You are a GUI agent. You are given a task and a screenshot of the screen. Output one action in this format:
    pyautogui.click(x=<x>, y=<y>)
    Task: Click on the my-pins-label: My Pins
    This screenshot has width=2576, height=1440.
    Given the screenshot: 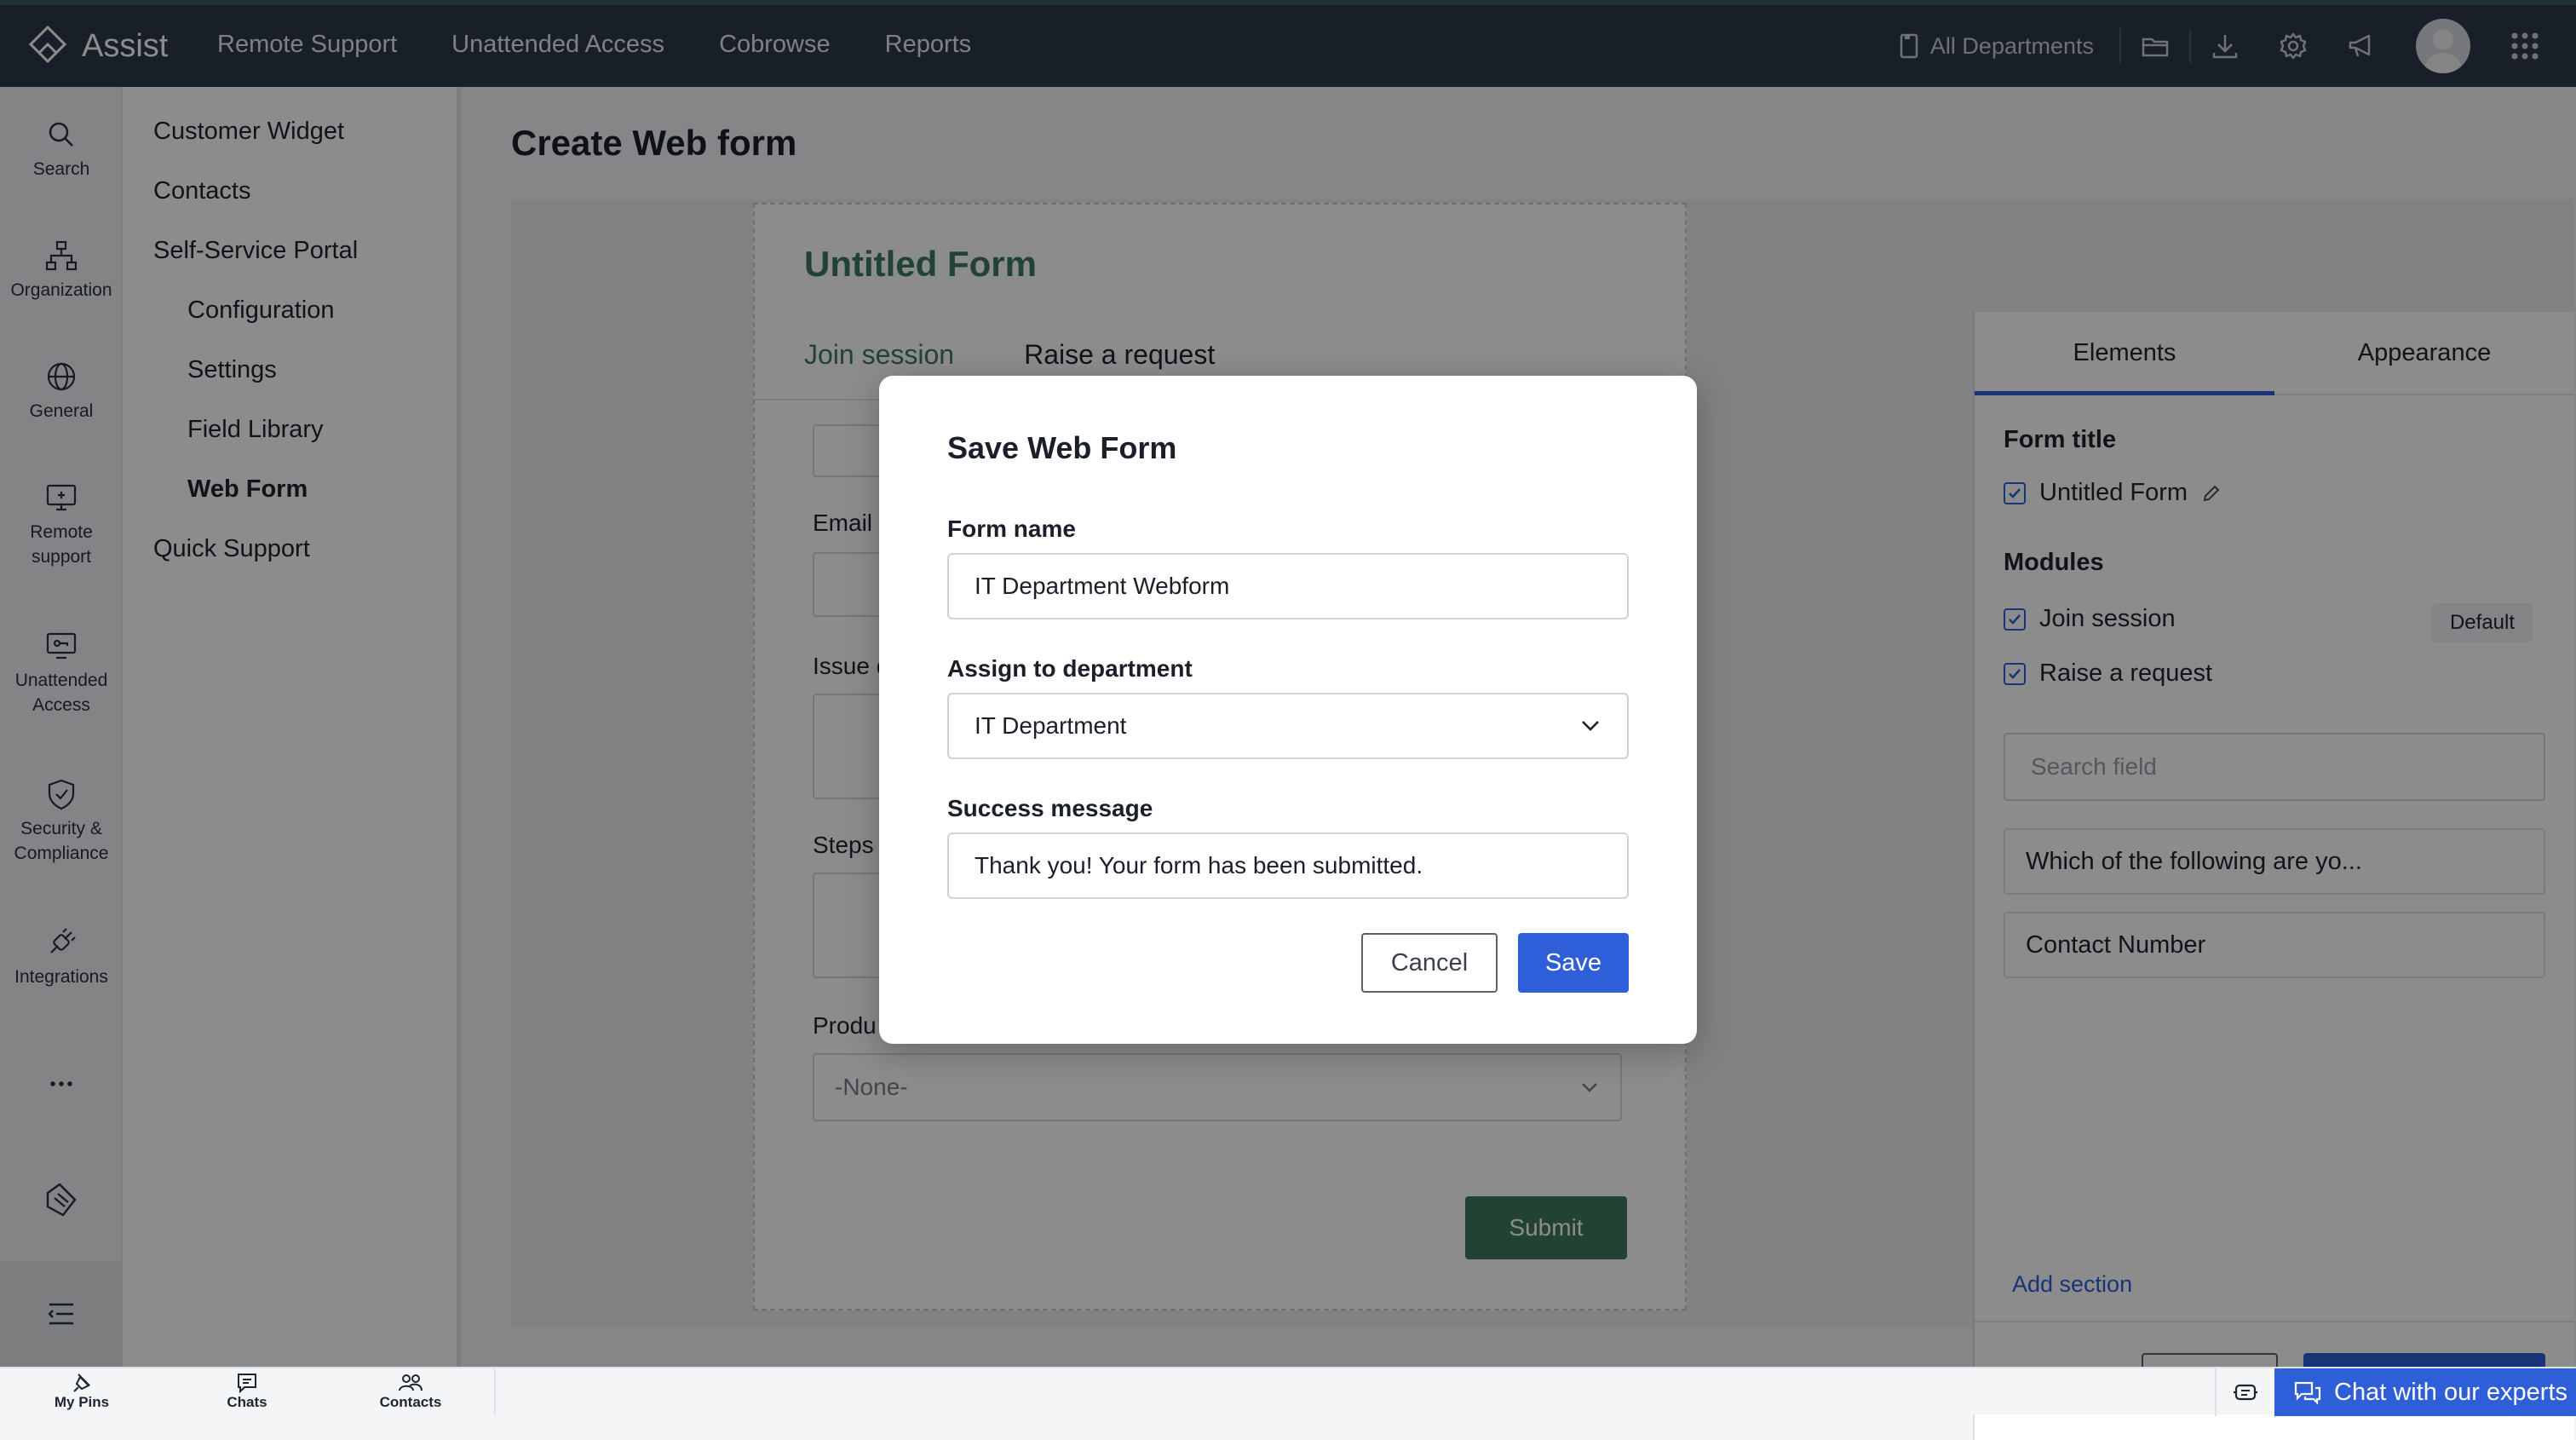 What is the action you would take?
    pyautogui.click(x=82, y=1402)
    